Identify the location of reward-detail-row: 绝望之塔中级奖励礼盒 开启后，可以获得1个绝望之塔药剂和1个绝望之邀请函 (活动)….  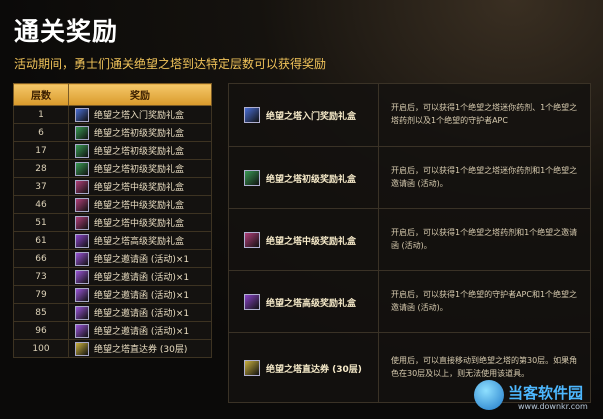
(409, 239).